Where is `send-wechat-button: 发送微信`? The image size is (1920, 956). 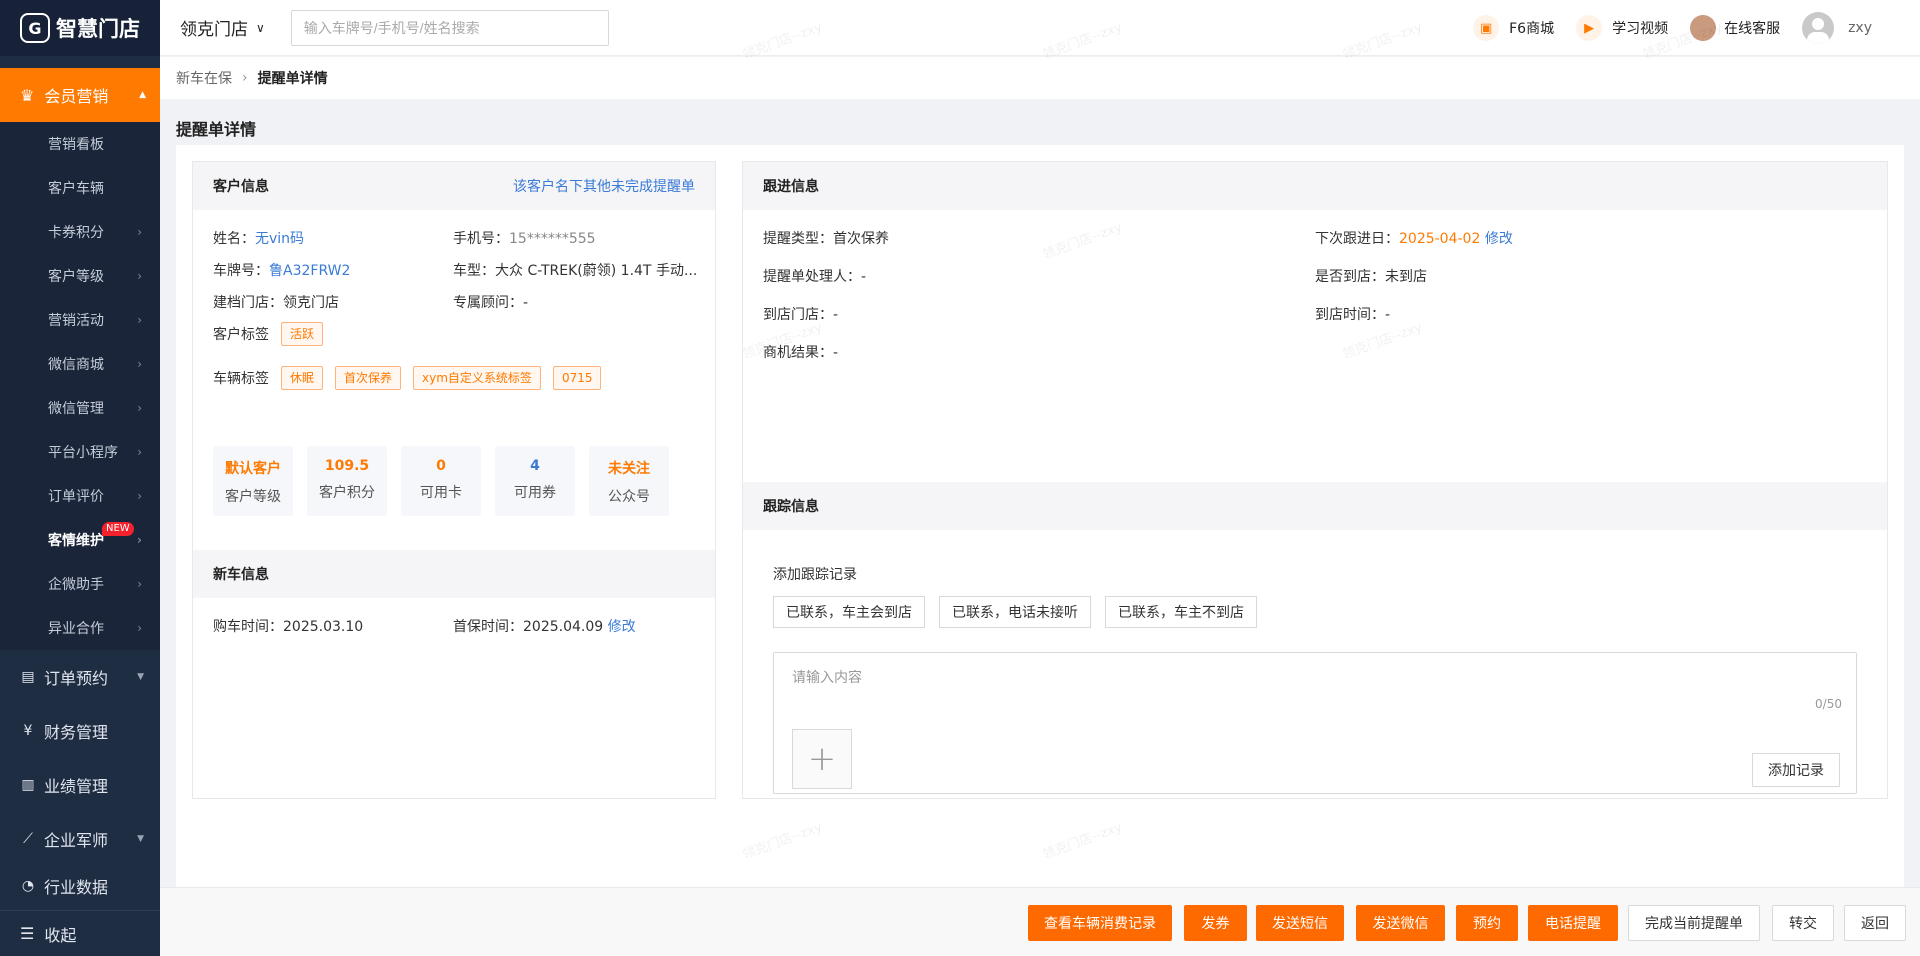
send-wechat-button: 发送微信 is located at coordinates (1400, 923).